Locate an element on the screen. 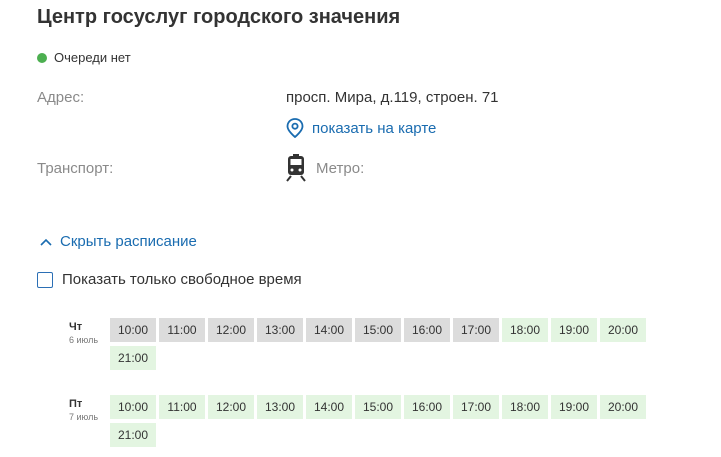 The height and width of the screenshot is (457, 721). address-label: Адрес: is located at coordinates (61, 97).